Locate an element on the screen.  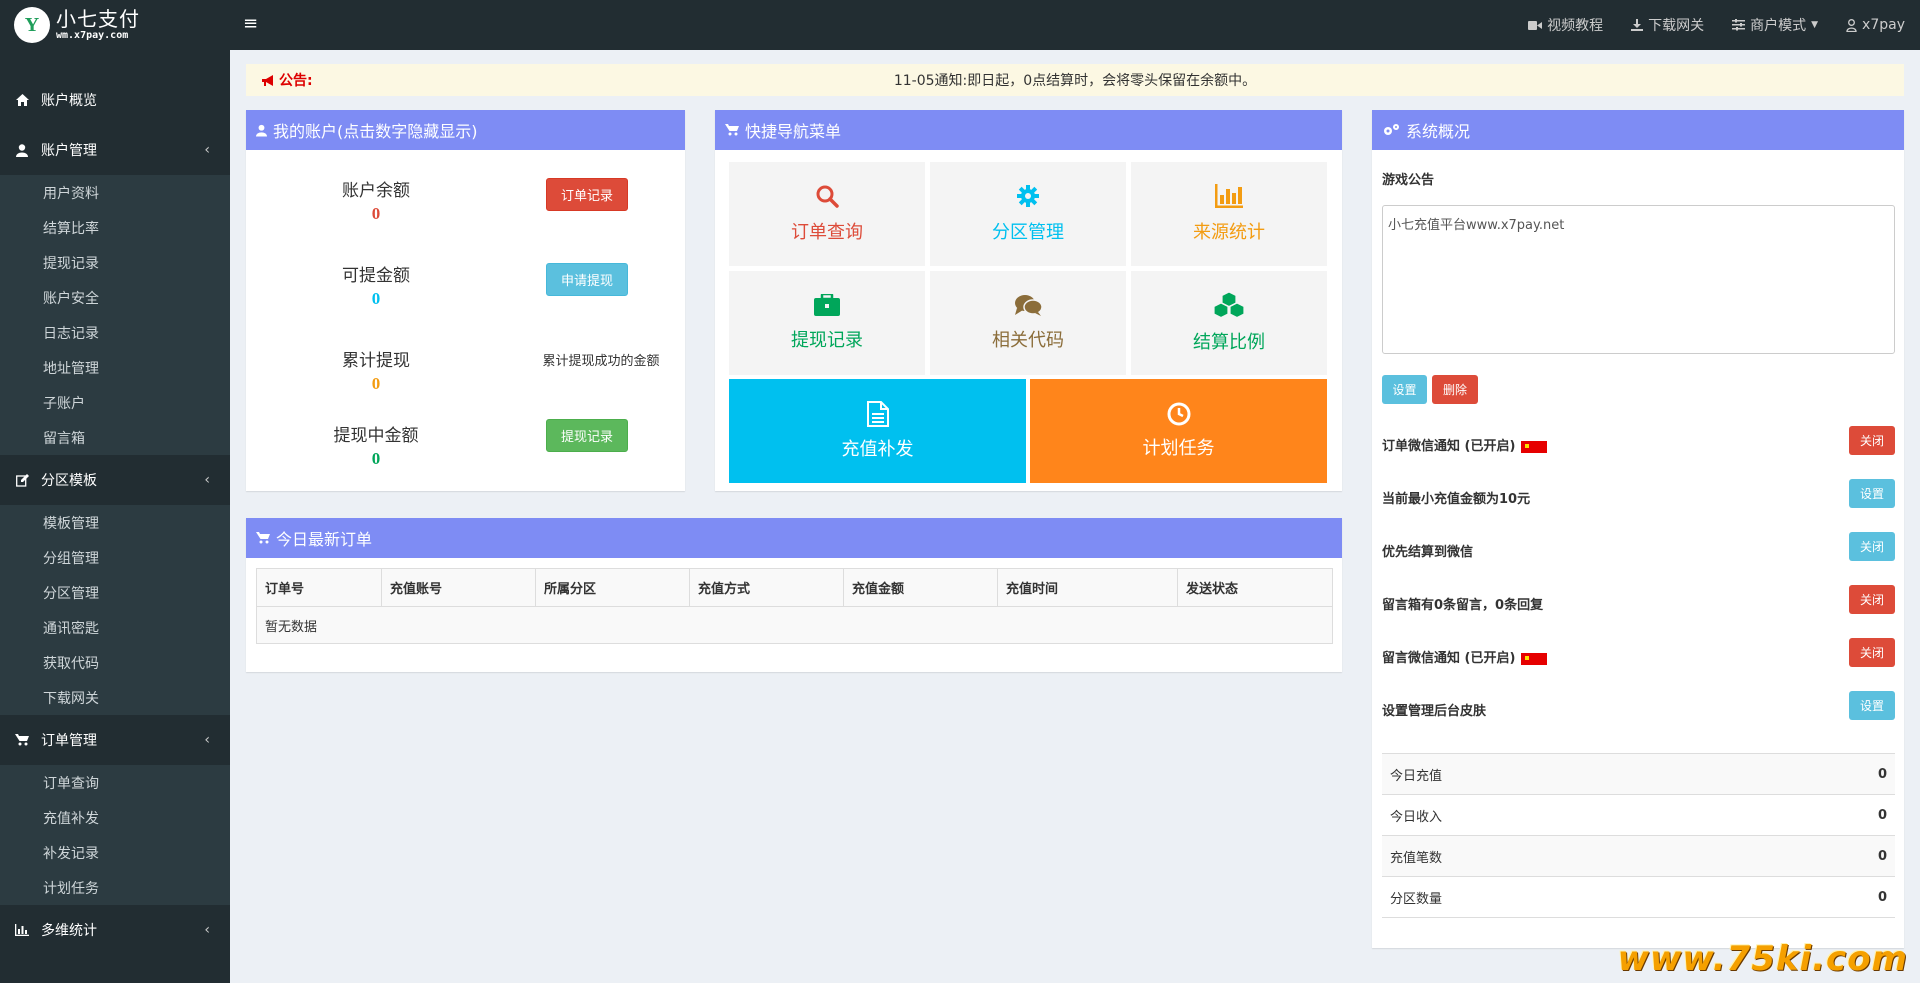
game-notice-delete-button: 删除 is located at coordinates (1455, 389).